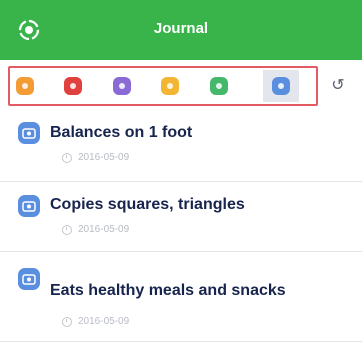 This screenshot has width=362, height=352. Describe the element at coordinates (147, 204) in the screenshot. I see `entry-title: Copies squares, triangles` at that location.